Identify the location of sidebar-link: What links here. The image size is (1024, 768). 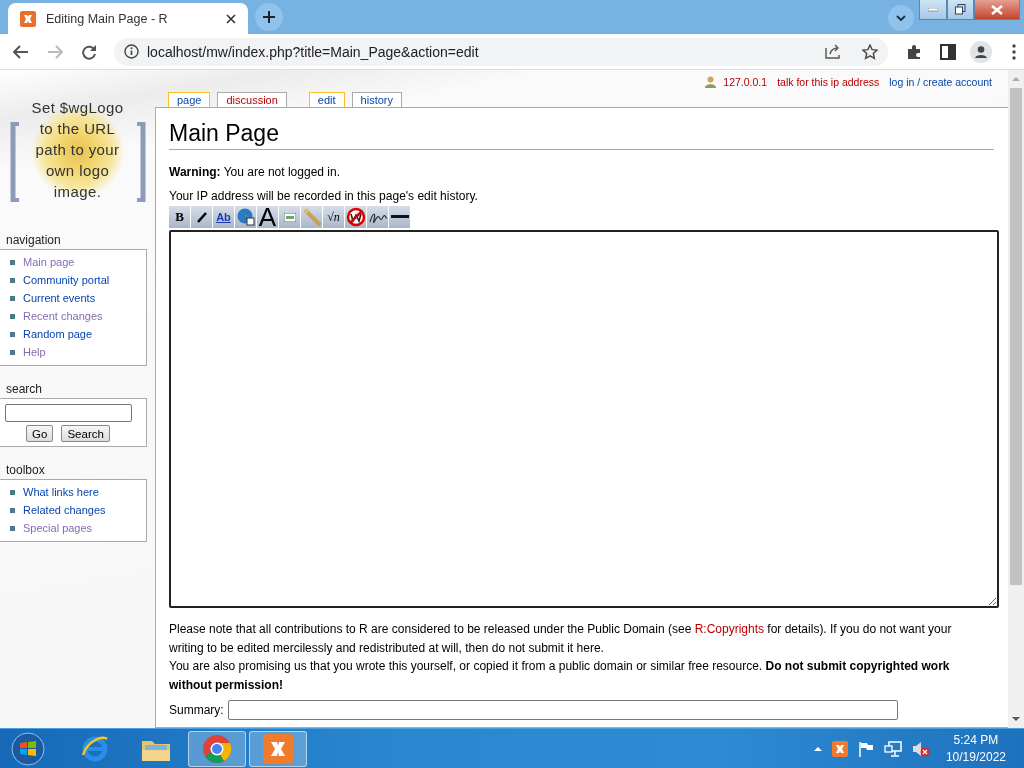
(61, 492).